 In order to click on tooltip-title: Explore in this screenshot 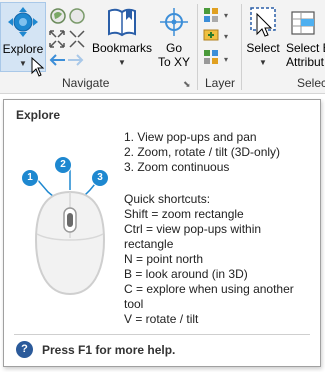, I will do `click(38, 115)`.